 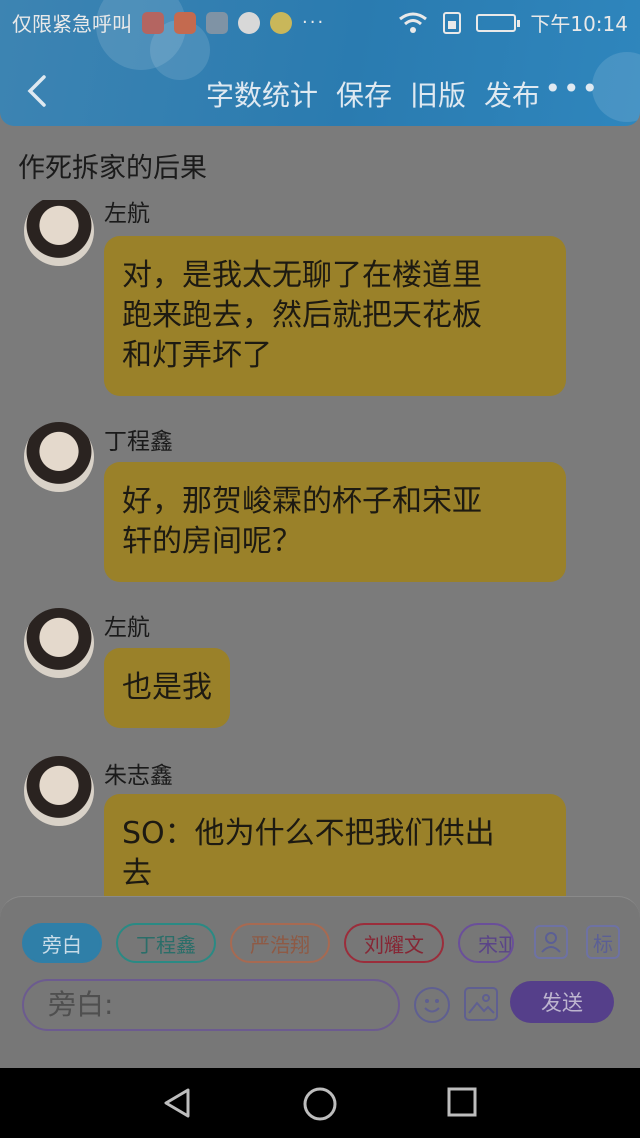 What do you see at coordinates (364, 94) in the screenshot?
I see `save-button: 保存` at bounding box center [364, 94].